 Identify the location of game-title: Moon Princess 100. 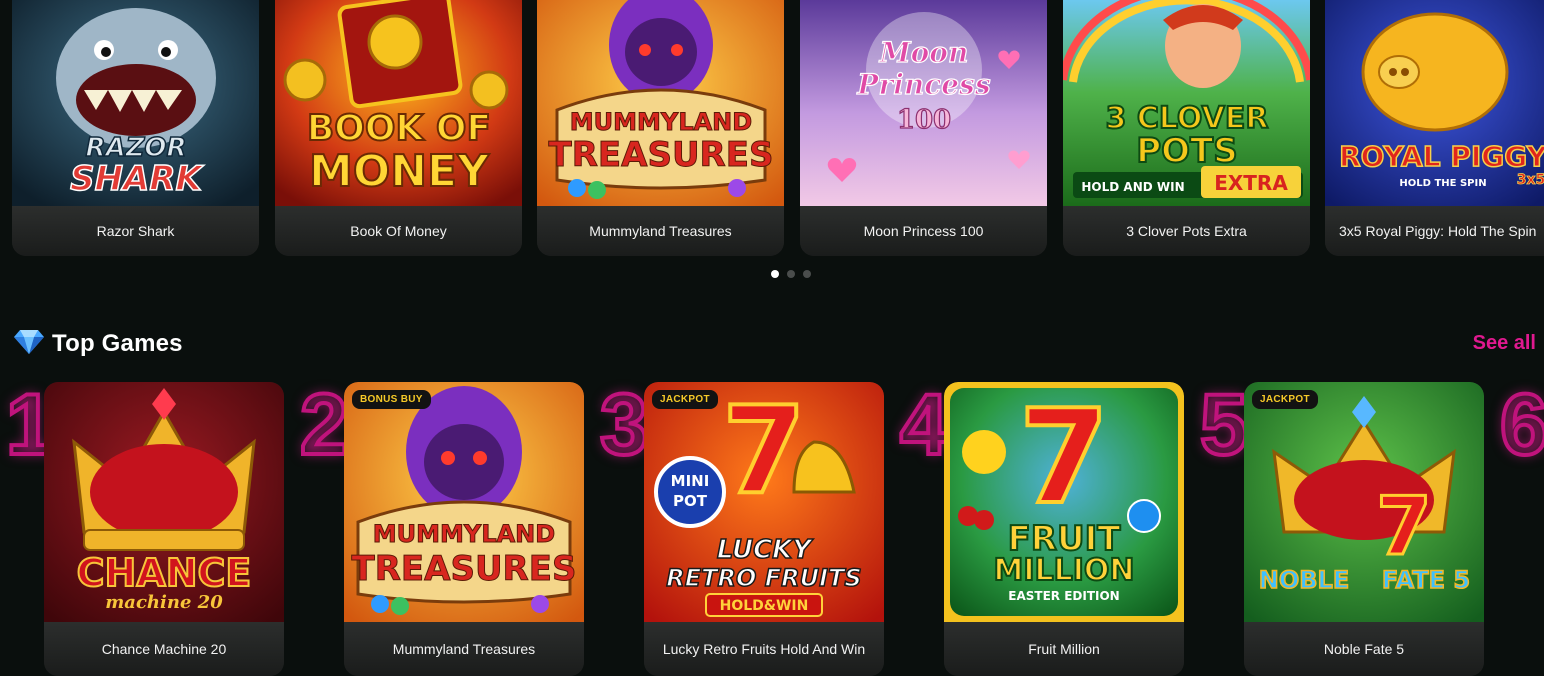
(923, 231).